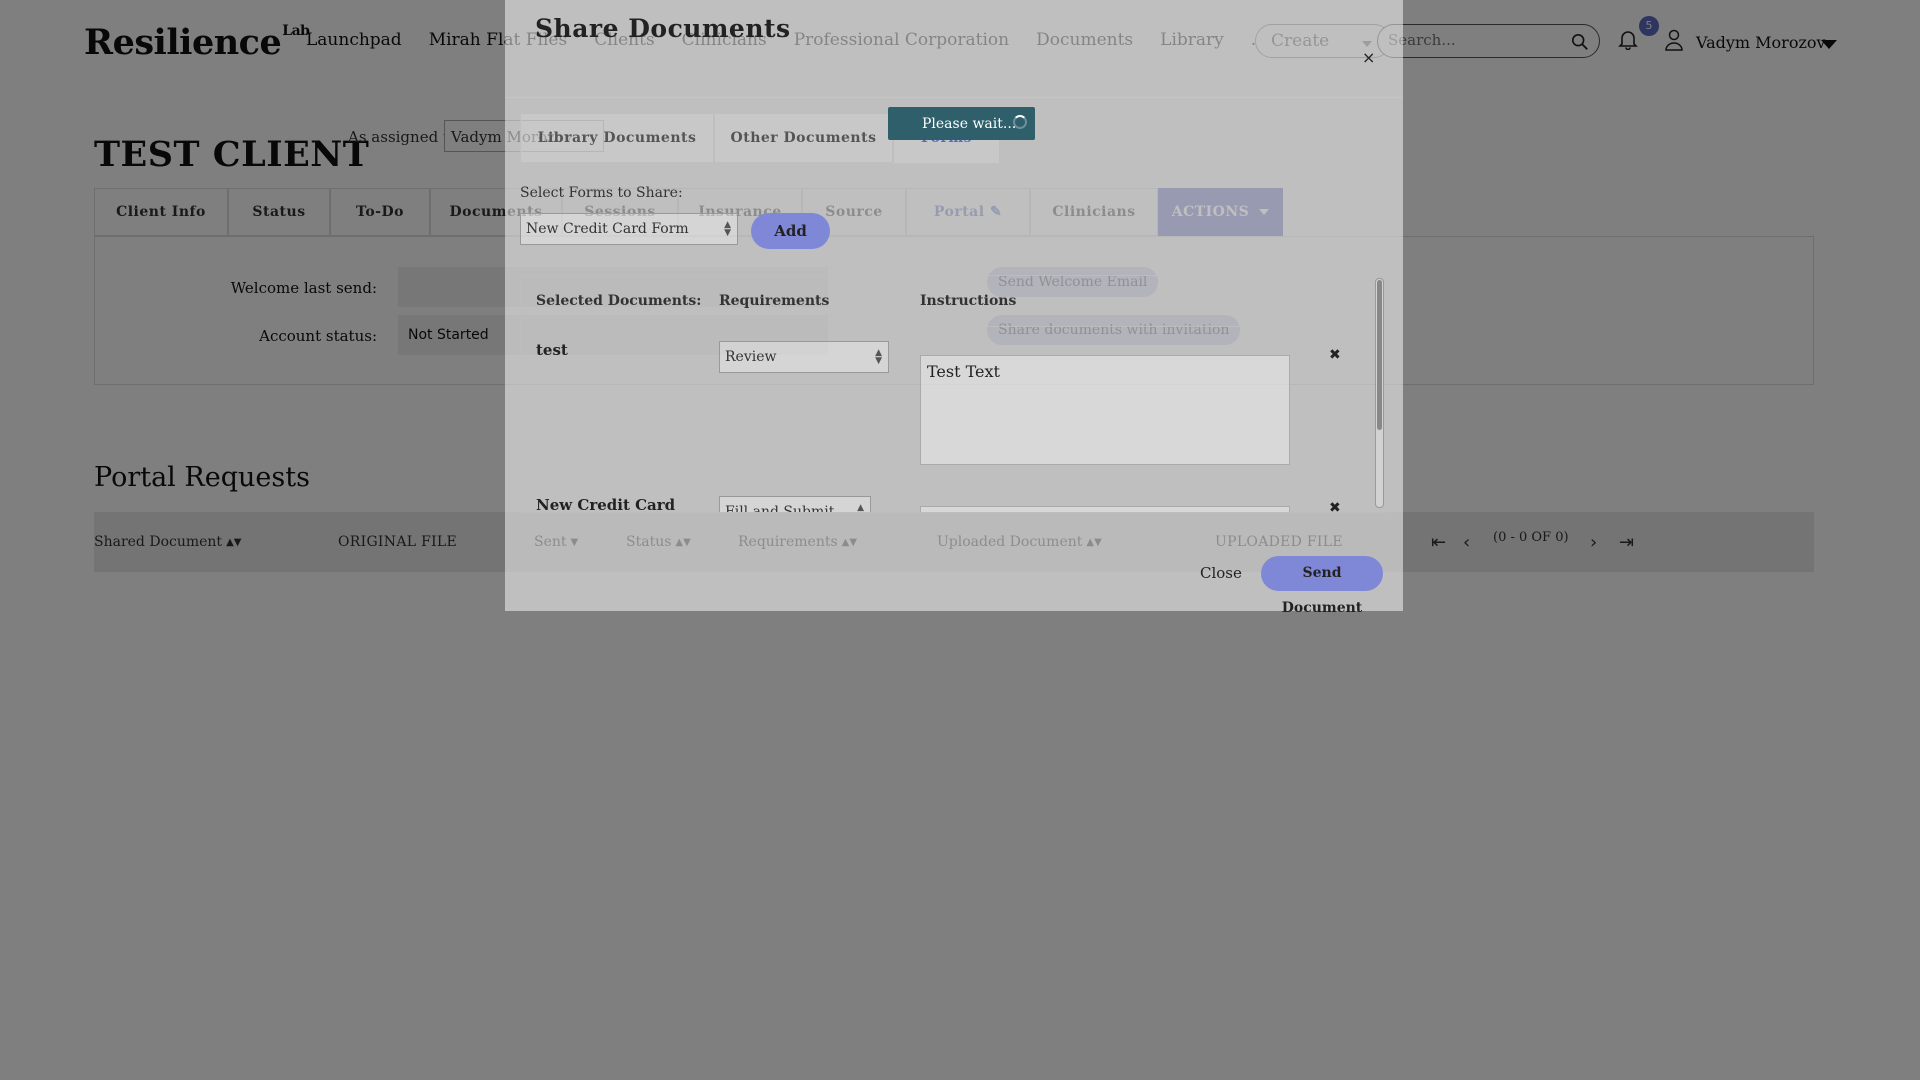 This screenshot has width=1920, height=1080. I want to click on scrollbar, so click(1379, 393).